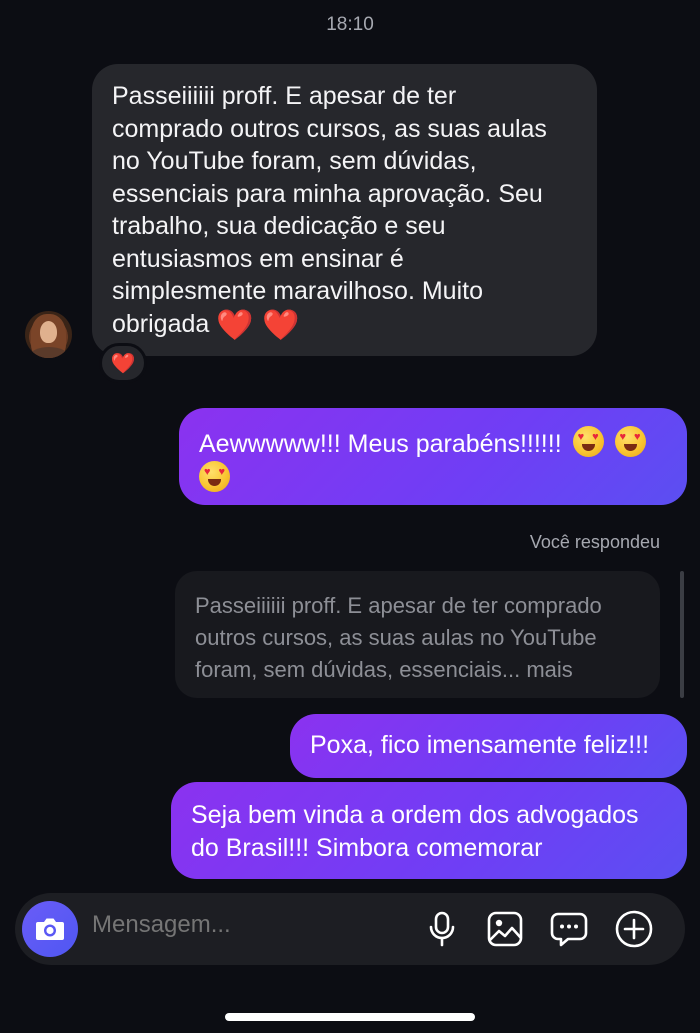 The height and width of the screenshot is (1033, 700). Describe the element at coordinates (480, 745) in the screenshot. I see `message-text: Poxa, fico imensamente feliz!!!` at that location.